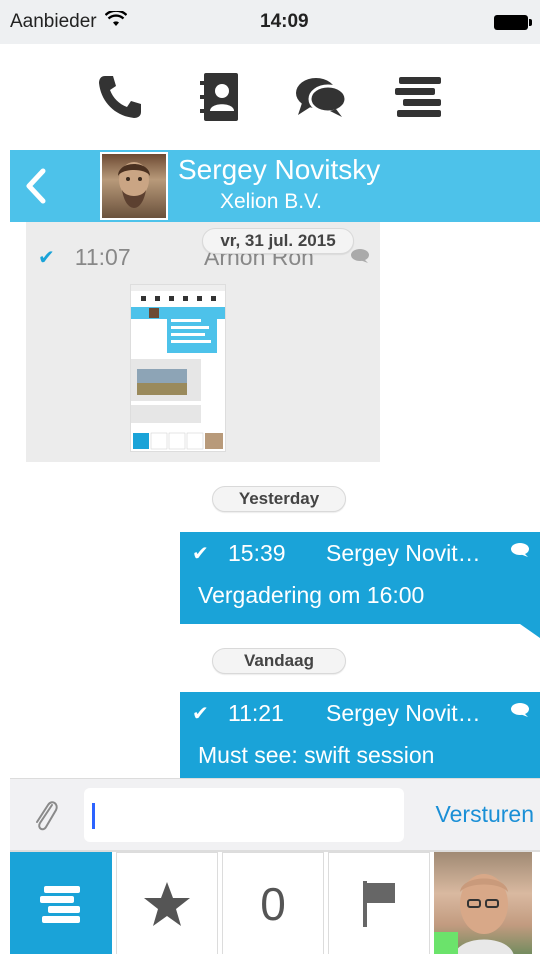 The width and height of the screenshot is (540, 954). I want to click on outgoing-time: 15:39, so click(257, 553).